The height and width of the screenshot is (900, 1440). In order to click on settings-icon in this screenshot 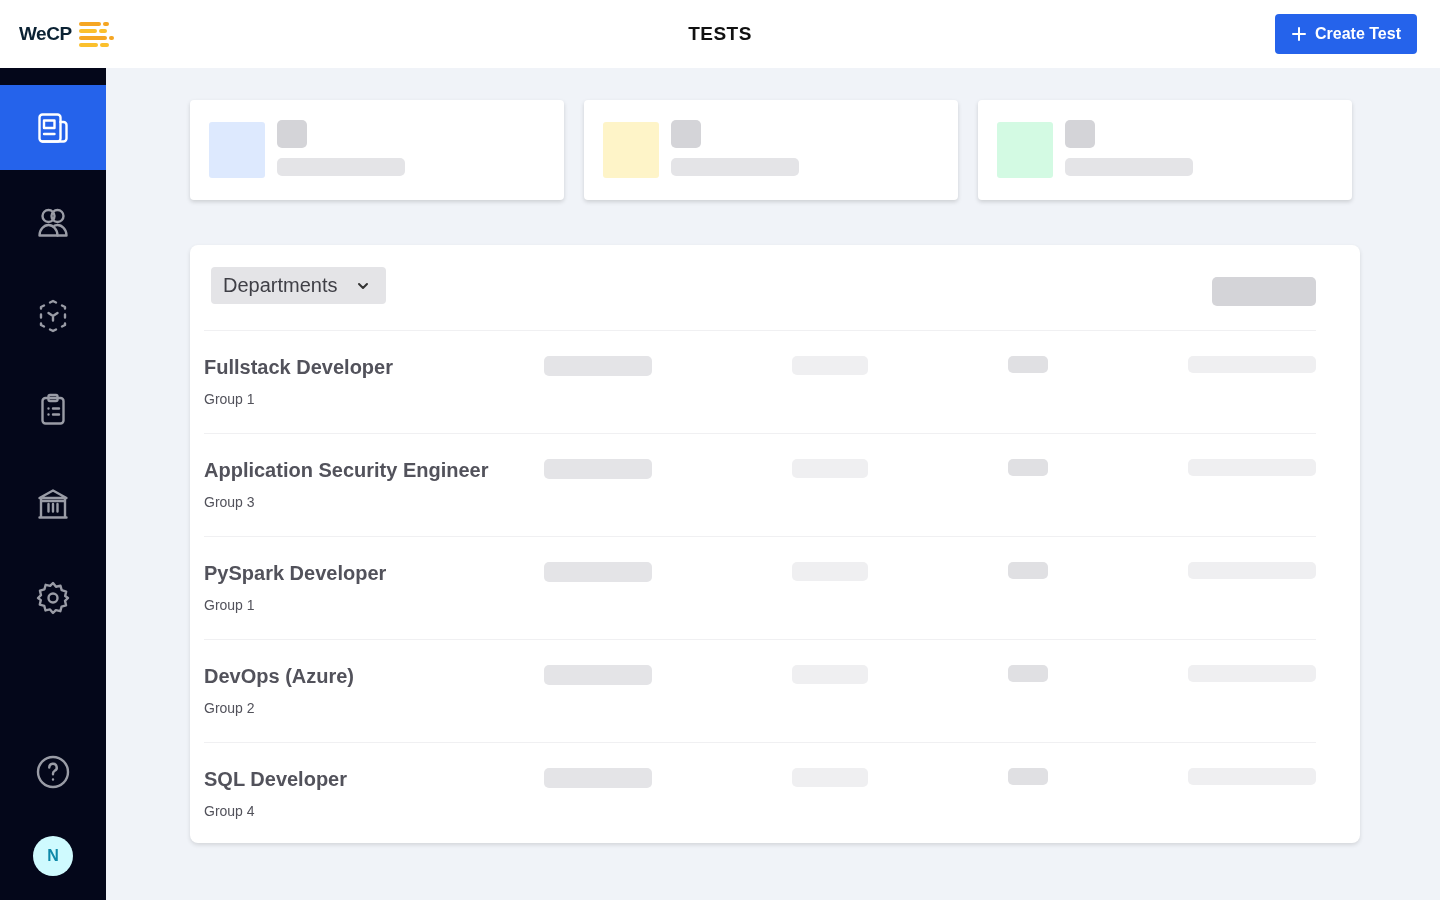, I will do `click(53, 597)`.